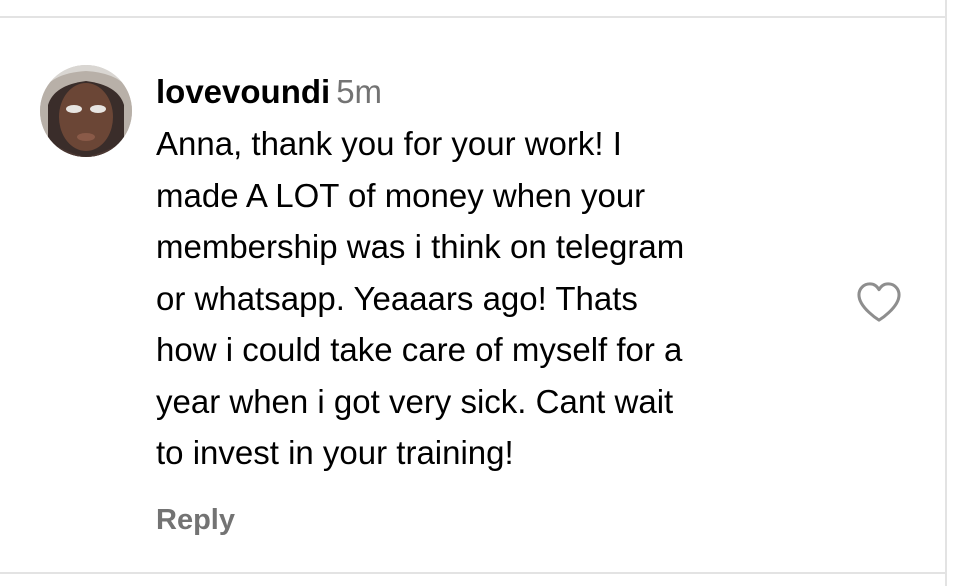 The width and height of the screenshot is (976, 586). Describe the element at coordinates (946, 293) in the screenshot. I see `scroll-edge` at that location.